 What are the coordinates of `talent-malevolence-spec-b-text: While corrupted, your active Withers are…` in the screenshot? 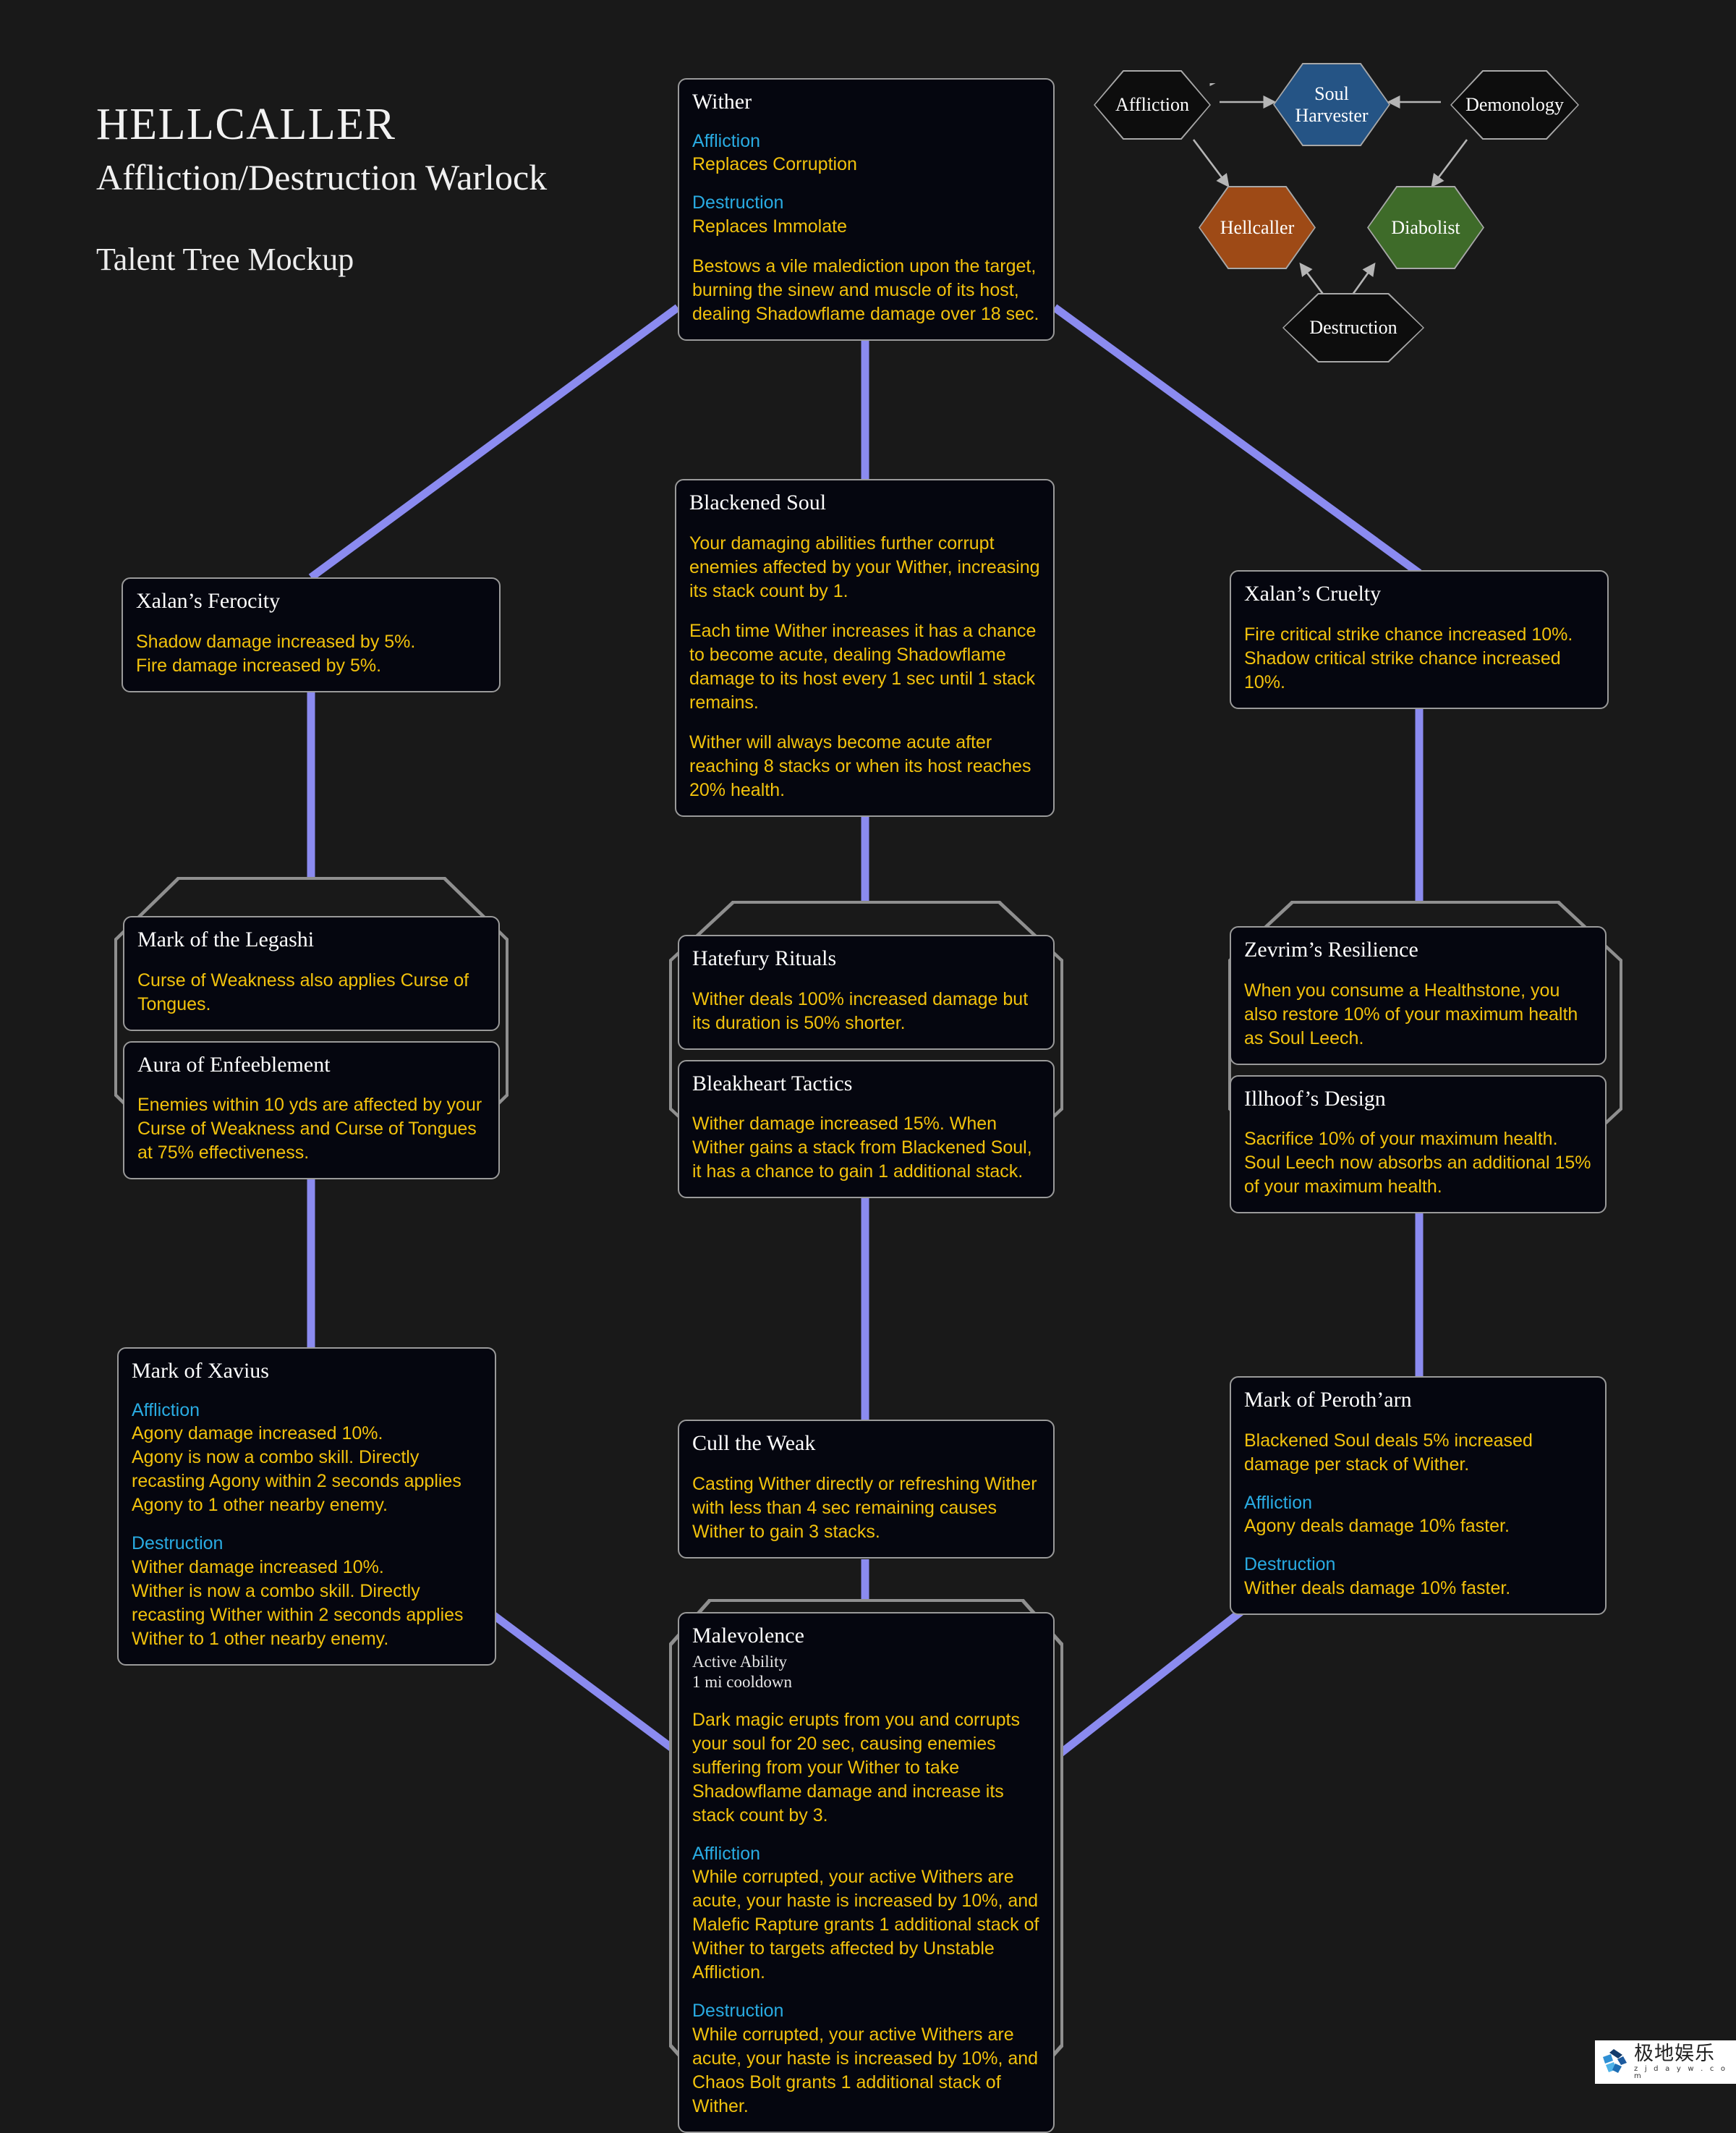 It's located at (865, 2070).